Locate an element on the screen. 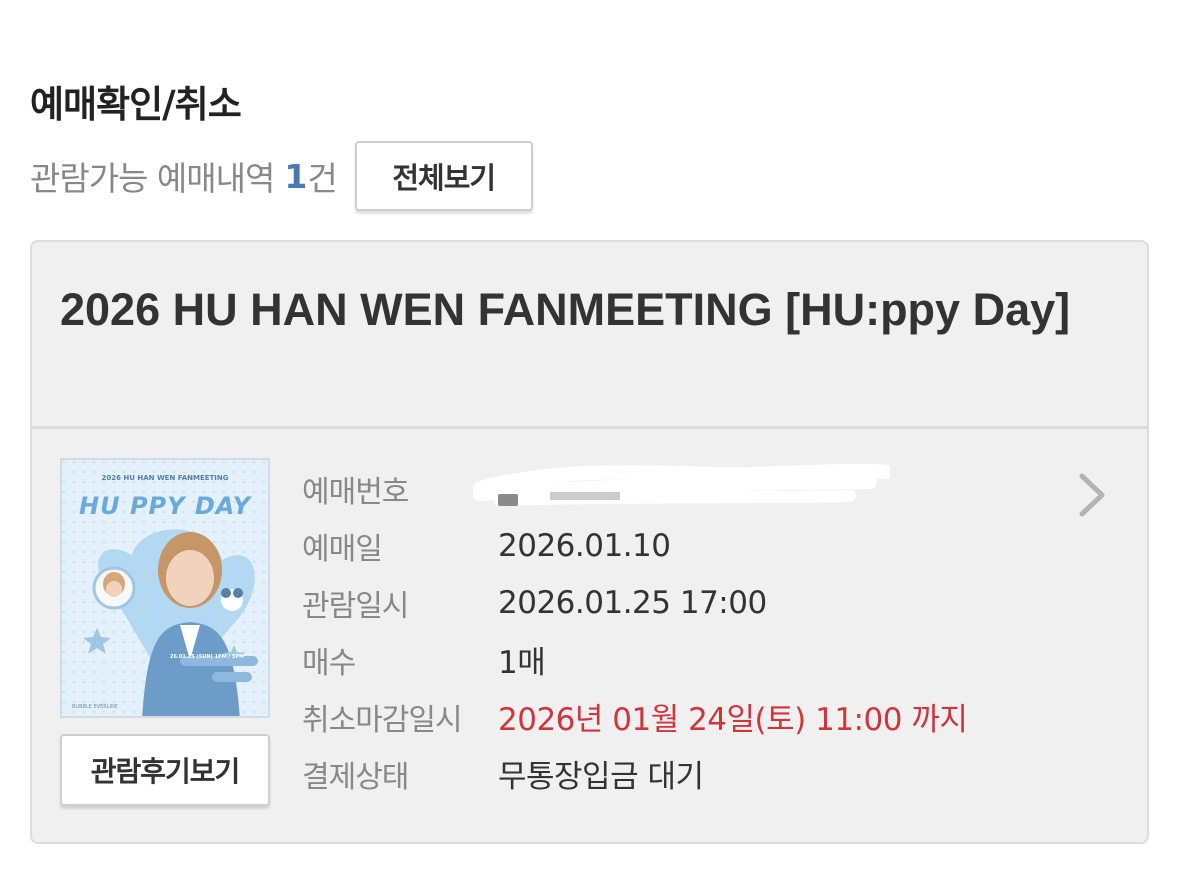 Image resolution: width=1179 pixels, height=890 pixels. view-reviews-button: 관람후기보기 is located at coordinates (165, 770).